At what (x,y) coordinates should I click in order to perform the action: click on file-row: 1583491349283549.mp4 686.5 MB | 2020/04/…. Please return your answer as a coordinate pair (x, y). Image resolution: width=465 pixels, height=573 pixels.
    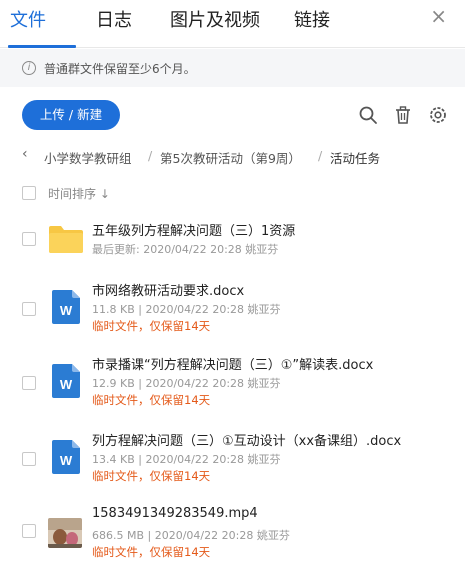
    Looking at the image, I should click on (232, 535).